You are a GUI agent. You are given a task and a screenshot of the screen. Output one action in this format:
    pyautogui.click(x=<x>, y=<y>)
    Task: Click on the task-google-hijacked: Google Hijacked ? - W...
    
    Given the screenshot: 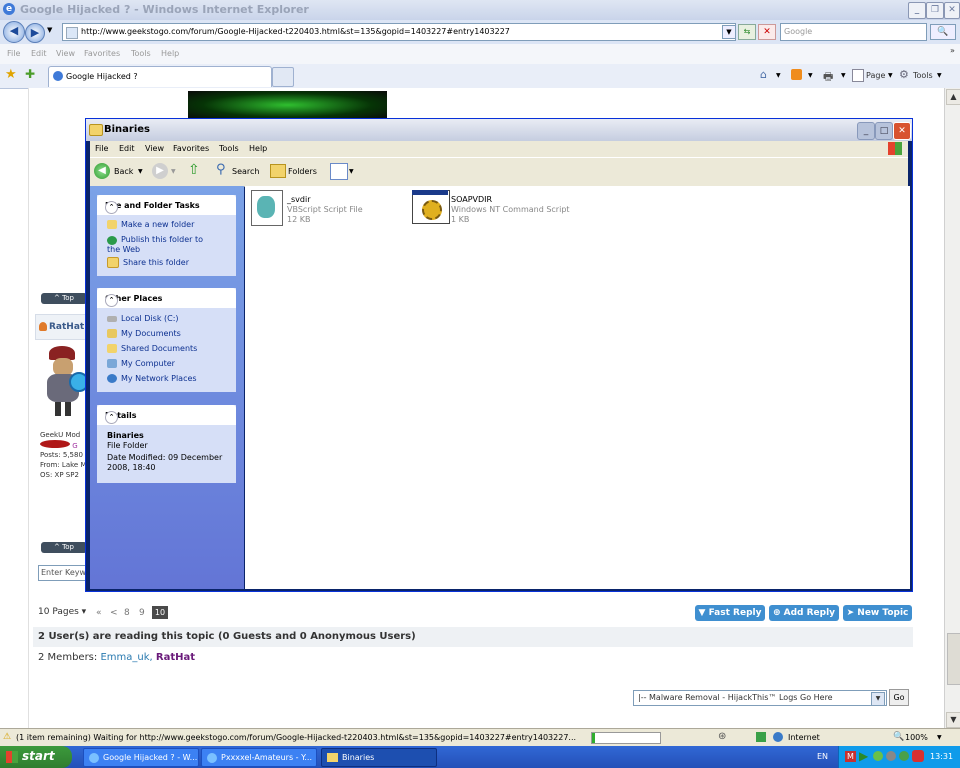 What is the action you would take?
    pyautogui.click(x=141, y=757)
    